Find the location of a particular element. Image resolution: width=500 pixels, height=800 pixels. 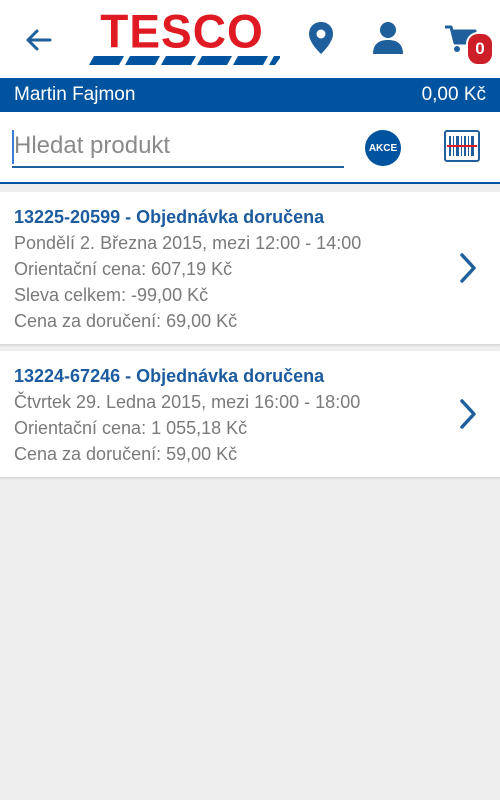

logo-text: TESCO is located at coordinates (182, 31).